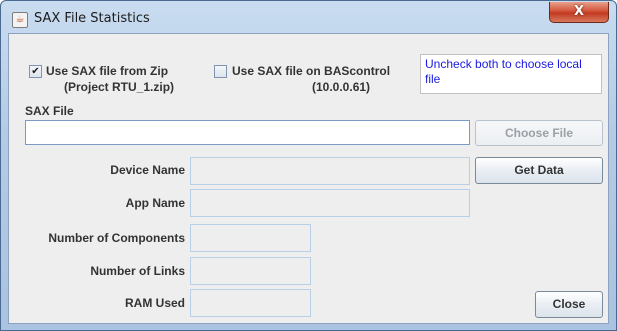  I want to click on sax-file-label: SAX File, so click(49, 111).